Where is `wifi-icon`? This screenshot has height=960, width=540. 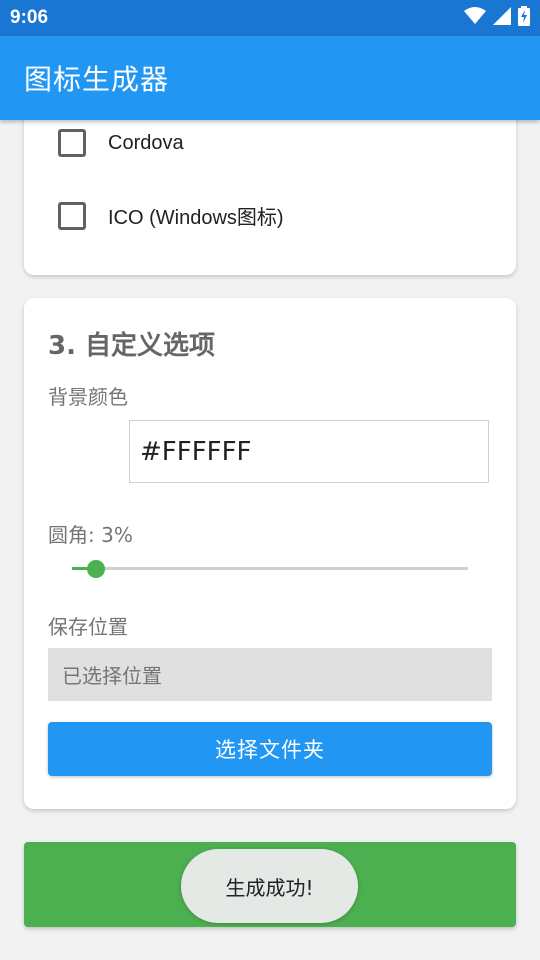 wifi-icon is located at coordinates (475, 18).